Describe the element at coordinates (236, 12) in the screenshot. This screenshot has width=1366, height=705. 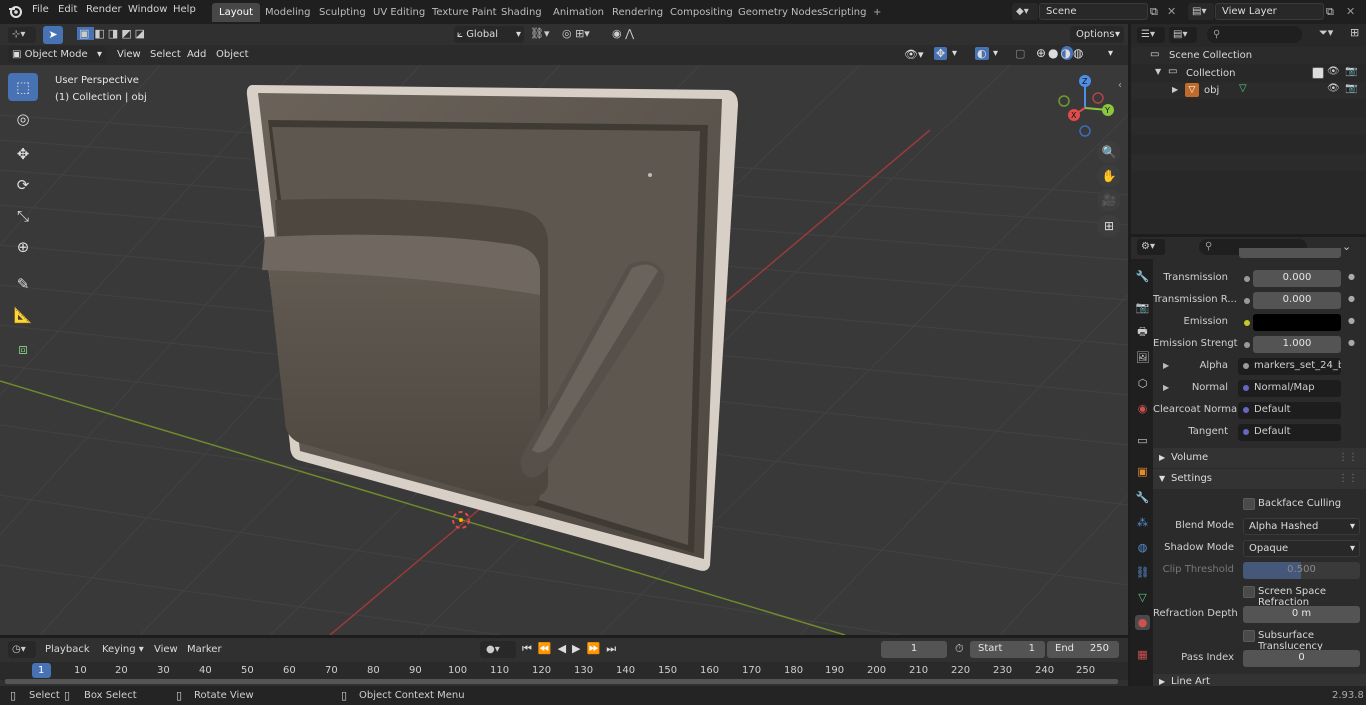
I see `tab-layout: Layout` at that location.